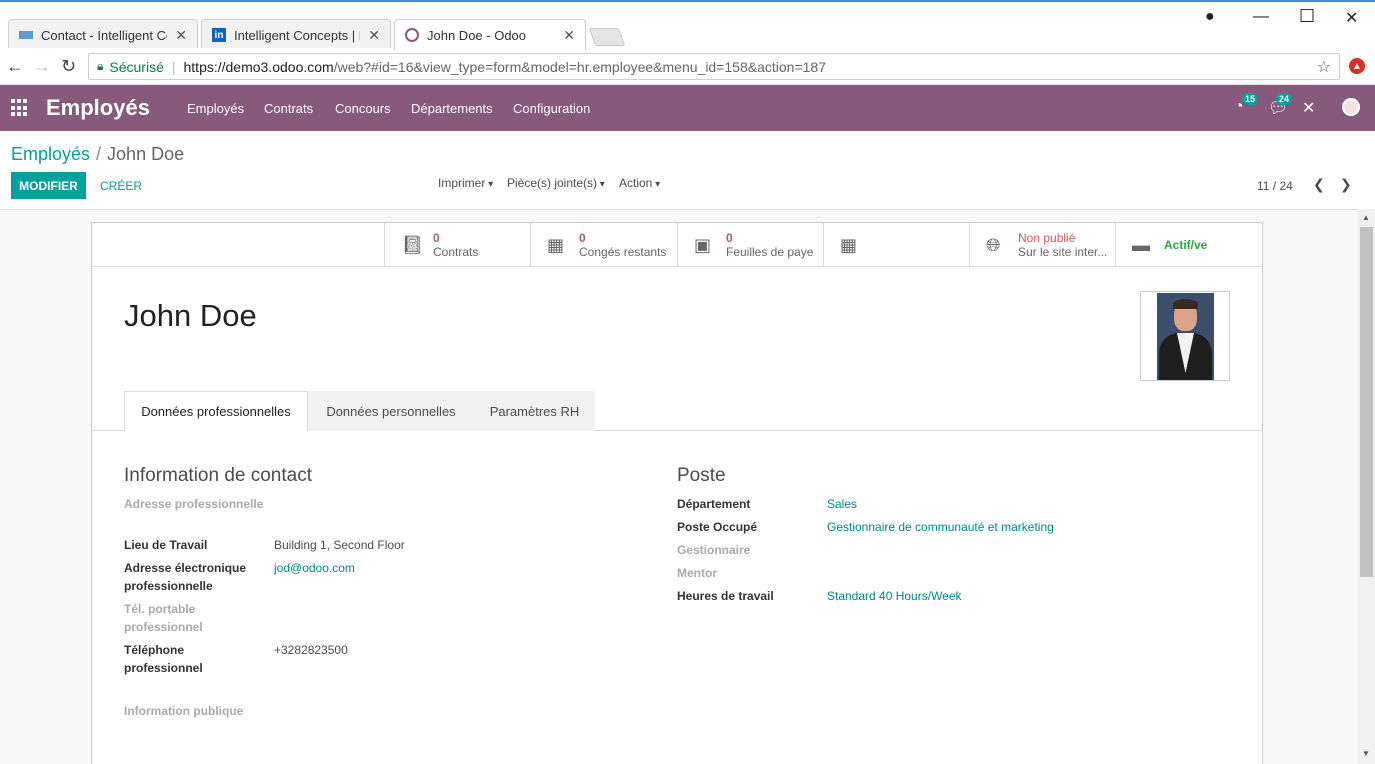 The image size is (1375, 764). What do you see at coordinates (1307, 16) in the screenshot?
I see `maximize-icon: ☐` at bounding box center [1307, 16].